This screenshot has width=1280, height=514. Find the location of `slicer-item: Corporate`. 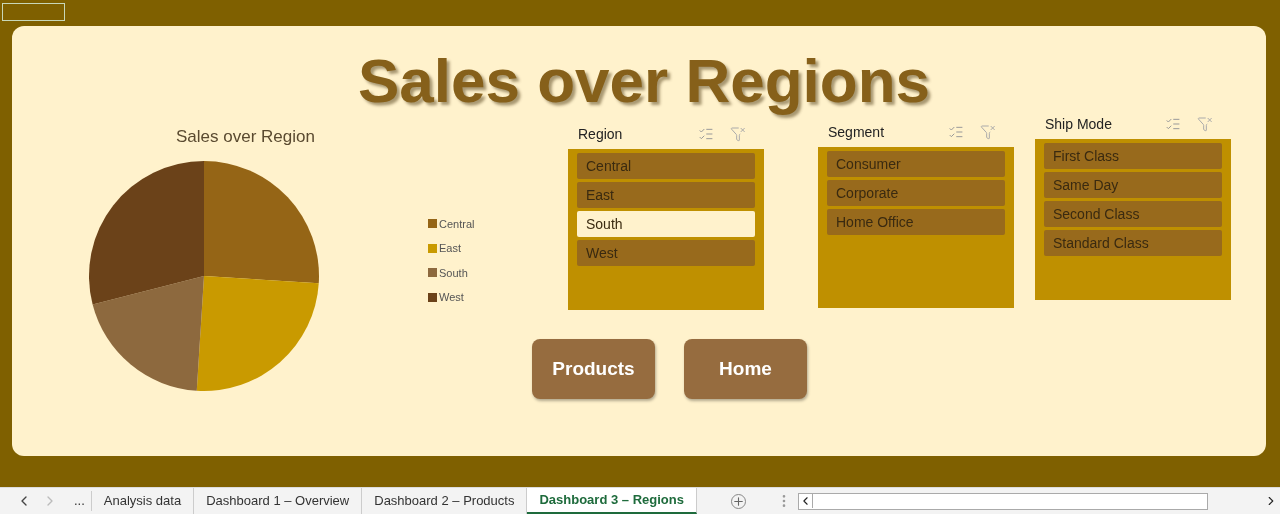

slicer-item: Corporate is located at coordinates (916, 193).